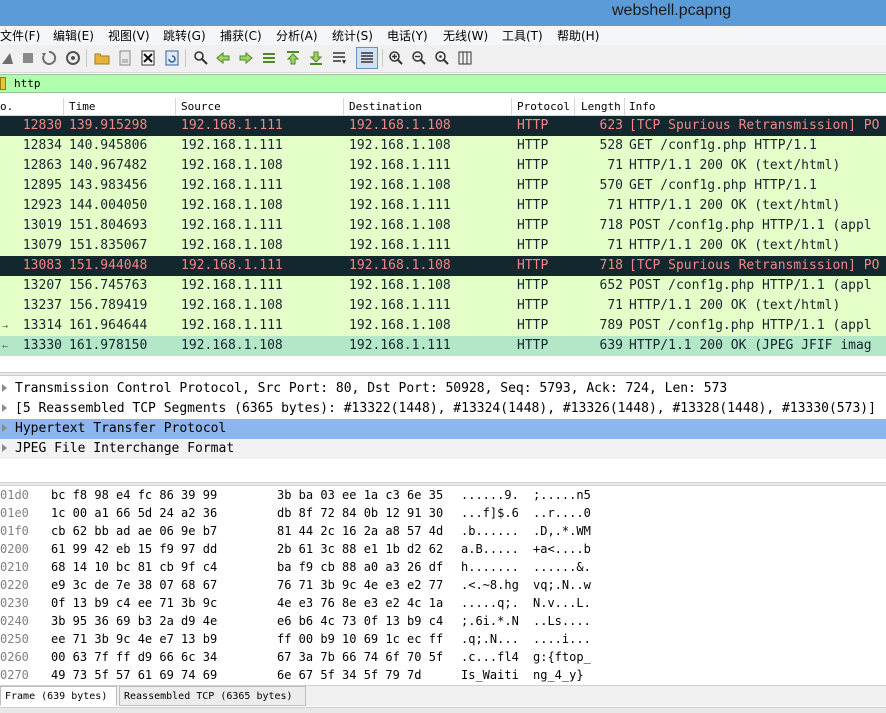  What do you see at coordinates (615, 245) in the screenshot?
I see `packet-length: 71` at bounding box center [615, 245].